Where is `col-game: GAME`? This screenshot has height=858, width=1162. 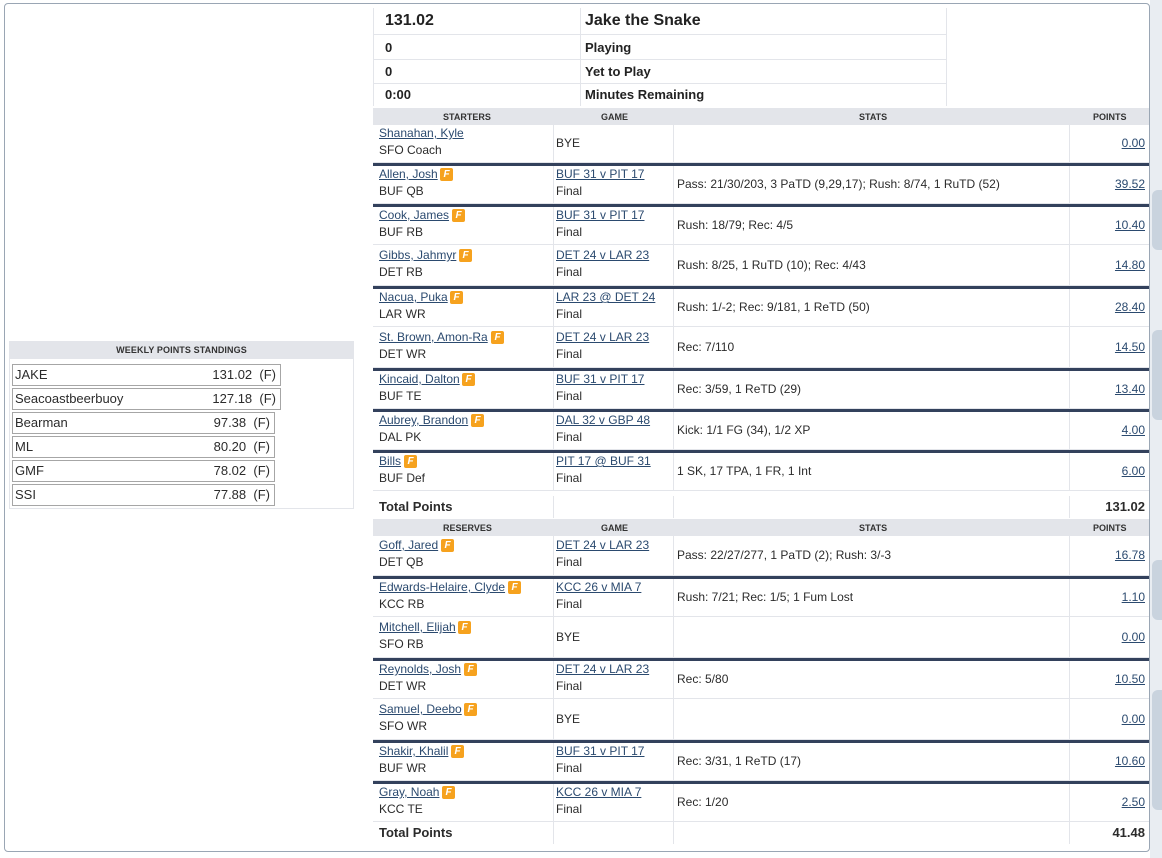 col-game: GAME is located at coordinates (614, 117).